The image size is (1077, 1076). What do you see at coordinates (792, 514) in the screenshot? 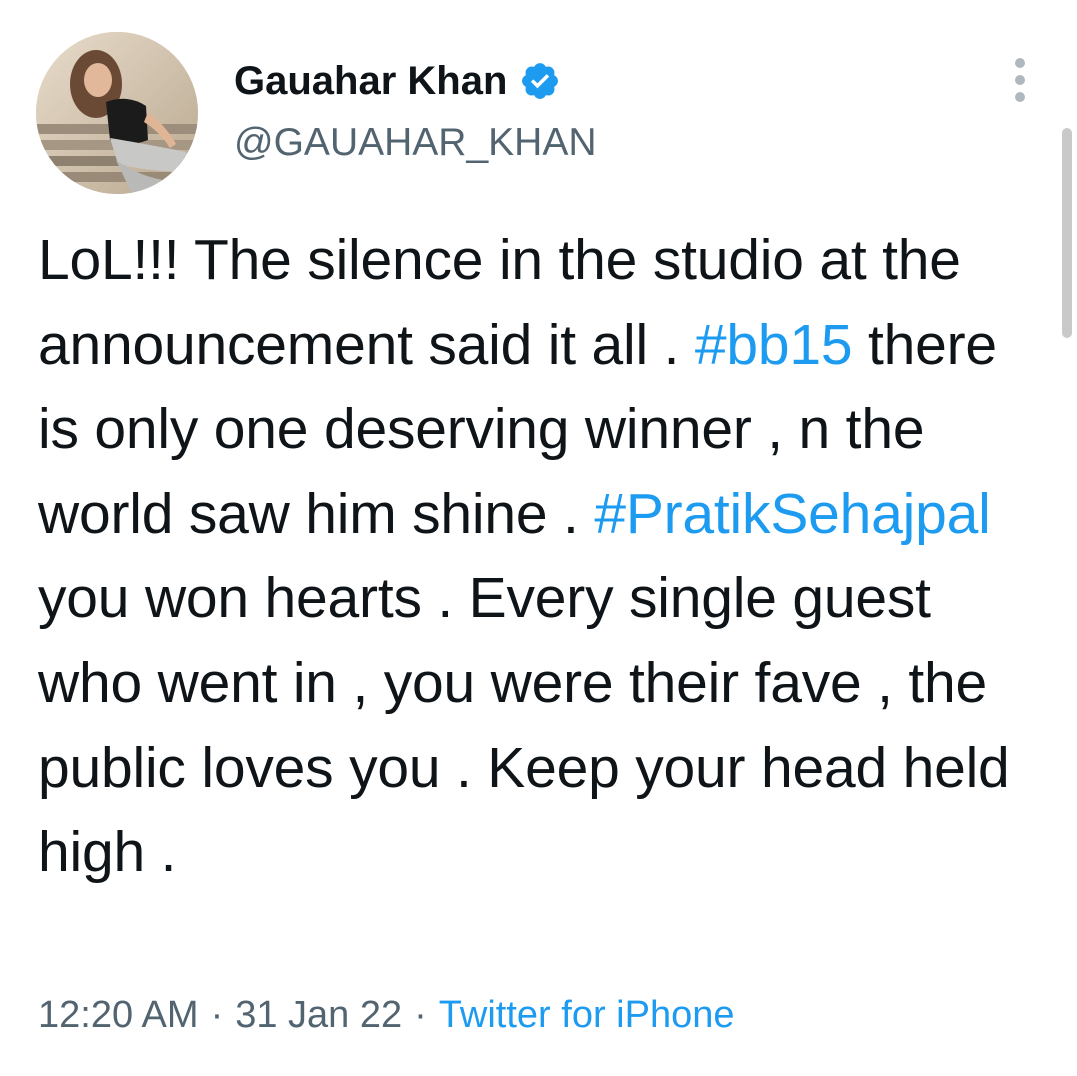
I see `hashtag-link: #PratikSehajpal` at bounding box center [792, 514].